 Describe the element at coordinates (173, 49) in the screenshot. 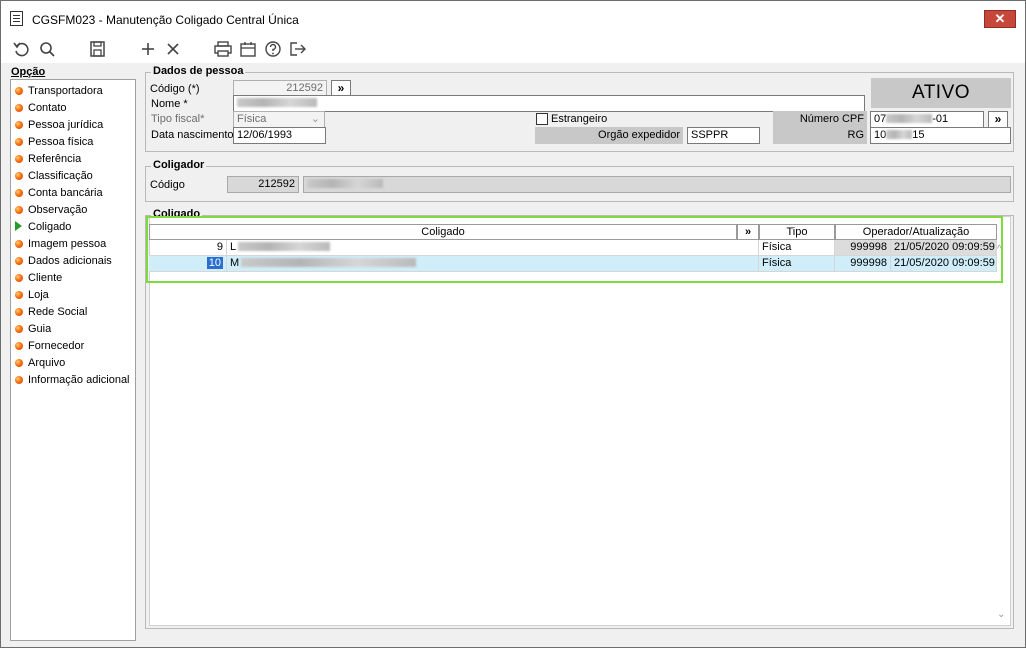

I see `delete-icon` at that location.